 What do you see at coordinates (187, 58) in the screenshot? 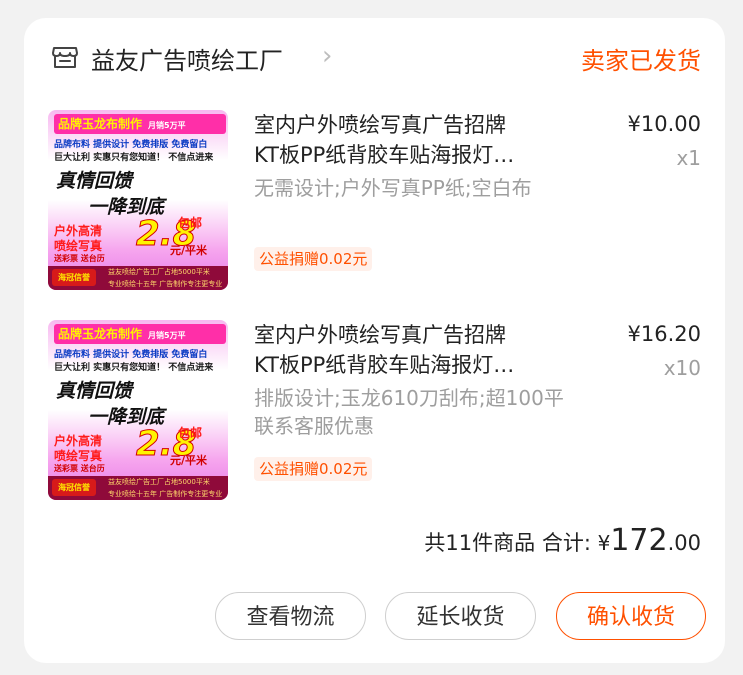
I see `store-name: 益友广告喷绘工厂` at bounding box center [187, 58].